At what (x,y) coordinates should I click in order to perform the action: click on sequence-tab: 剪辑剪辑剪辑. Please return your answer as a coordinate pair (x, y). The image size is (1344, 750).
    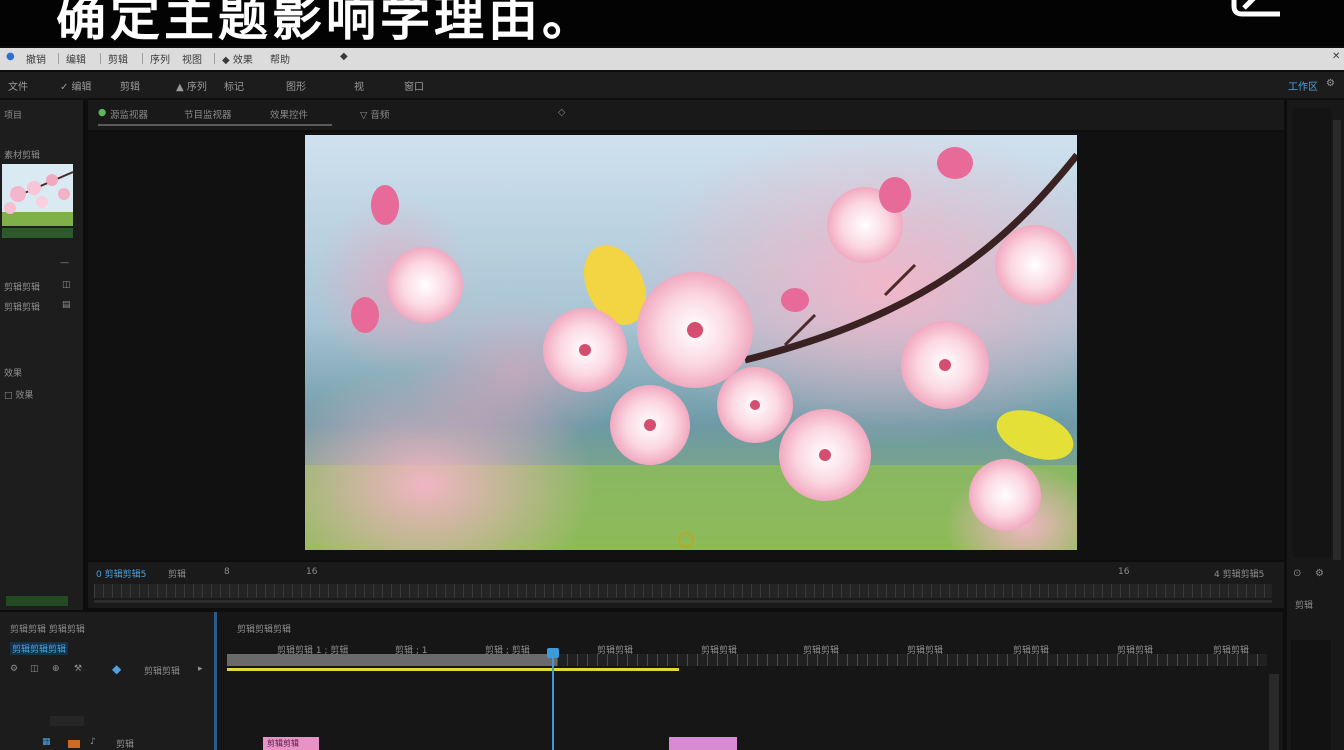
    Looking at the image, I should click on (39, 648).